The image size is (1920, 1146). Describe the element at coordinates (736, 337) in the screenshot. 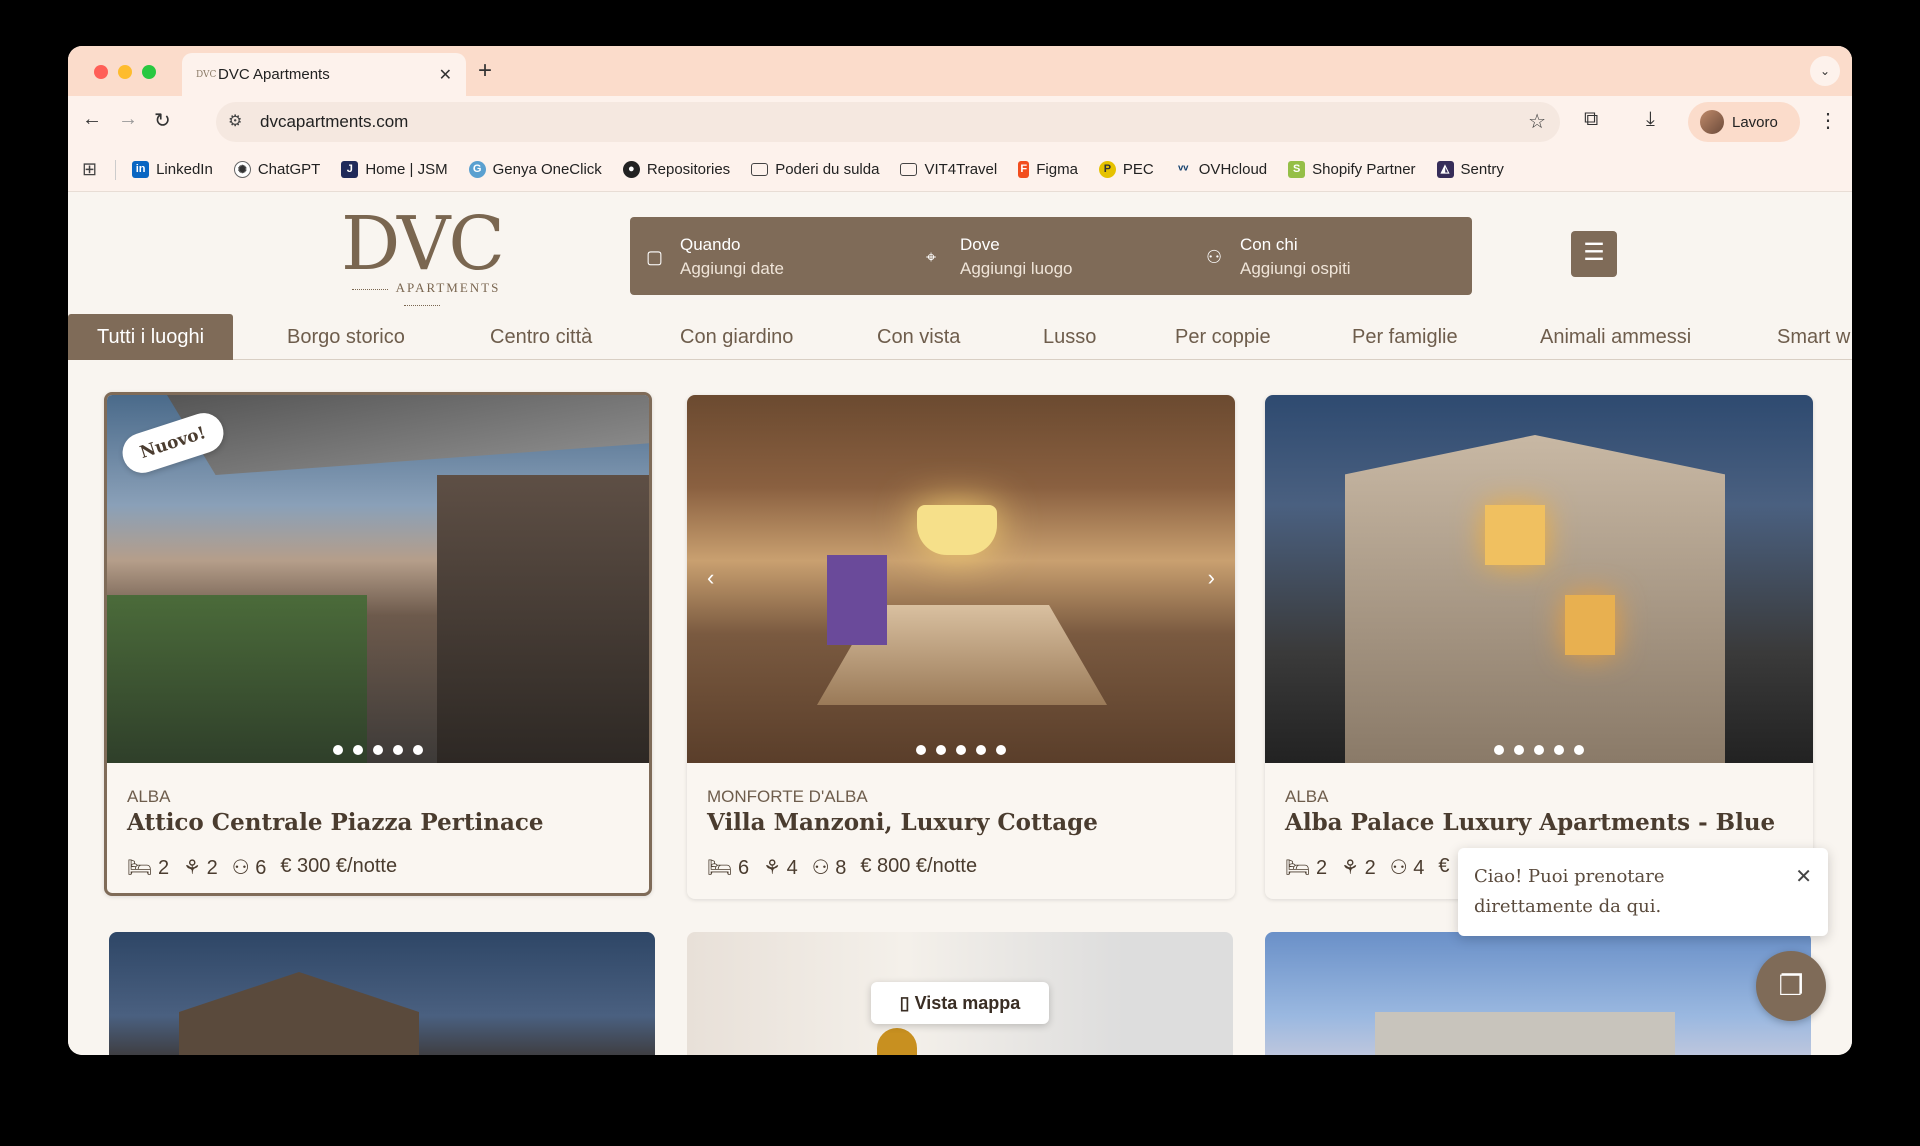

I see `tab-con-giardino: Con giardino` at that location.